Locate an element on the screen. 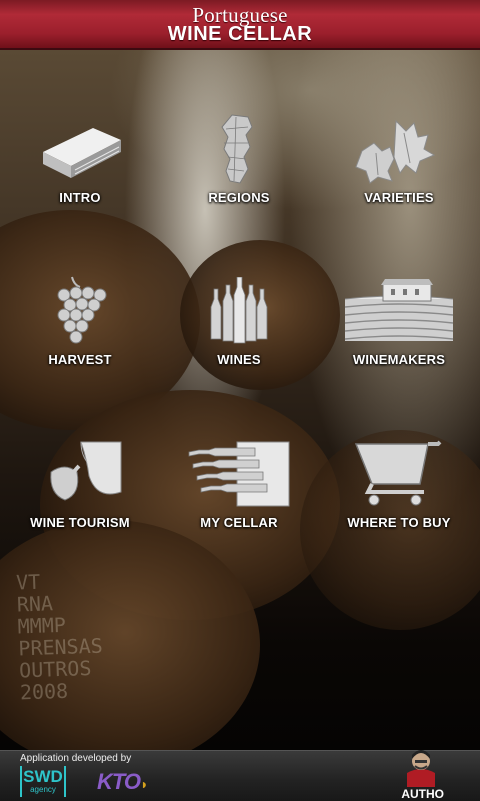  menu-winemakers: WINEMAKERS is located at coordinates (399, 307).